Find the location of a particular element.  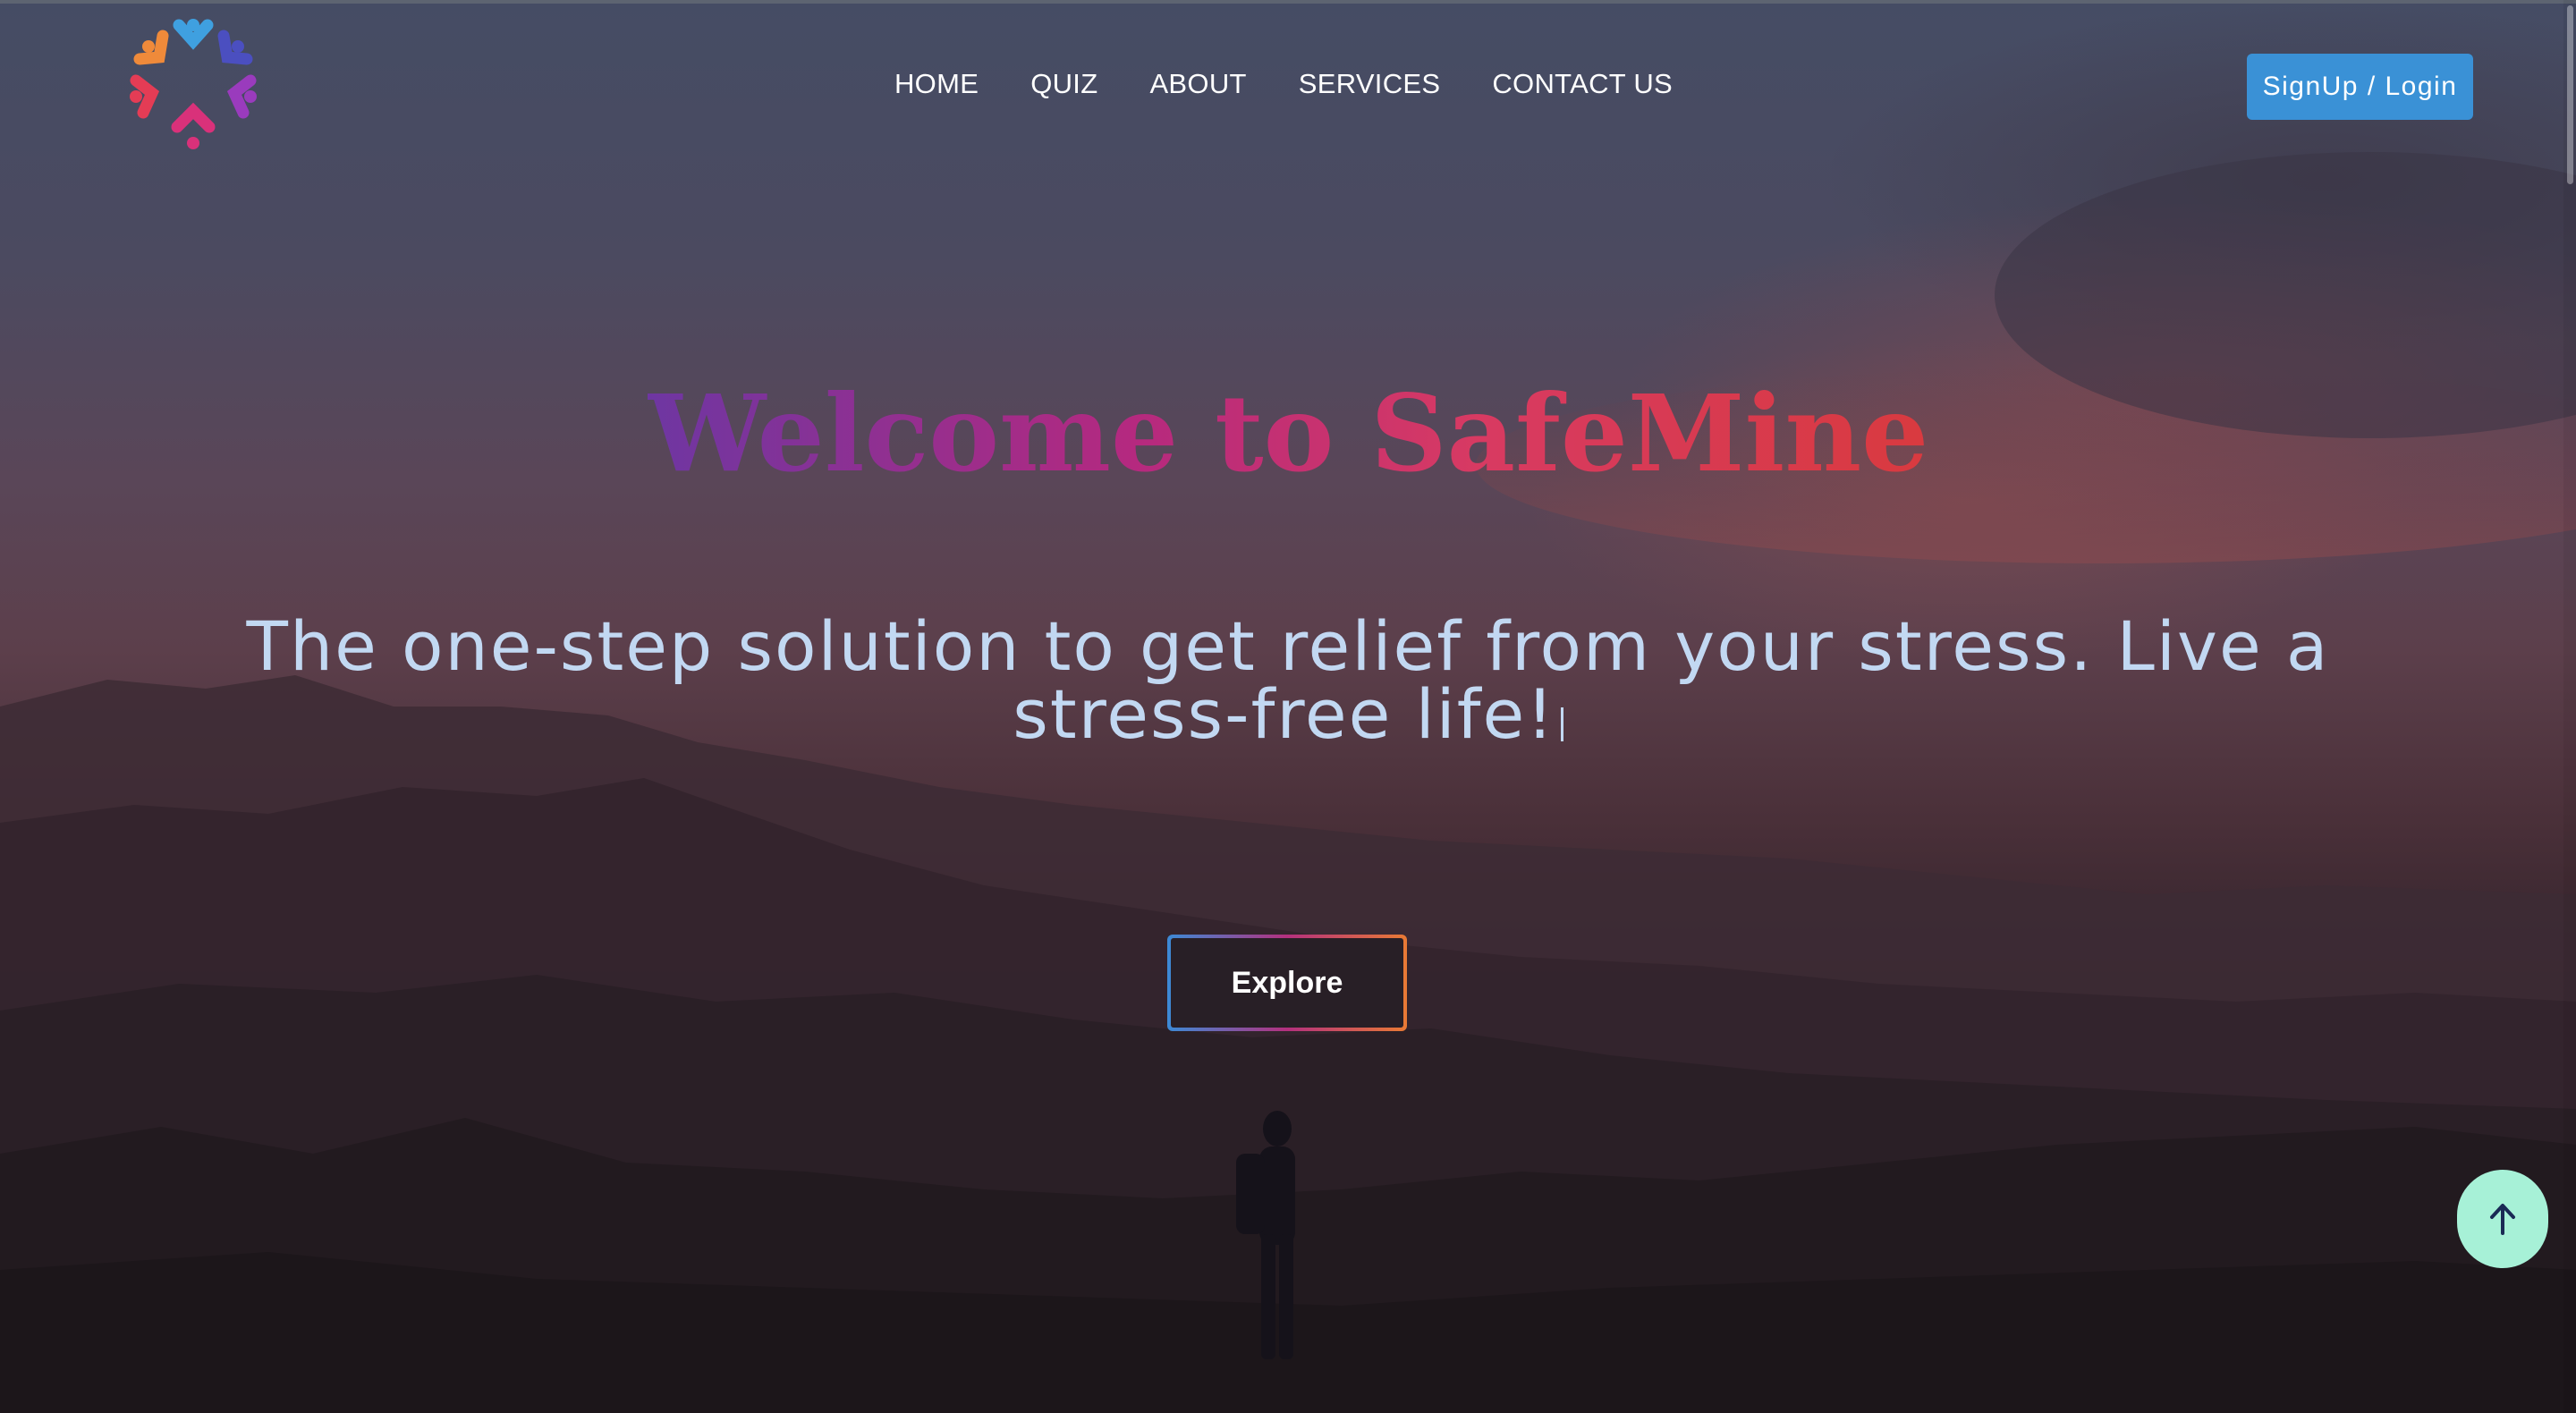

nav-about-link: ABOUT is located at coordinates (1197, 84).